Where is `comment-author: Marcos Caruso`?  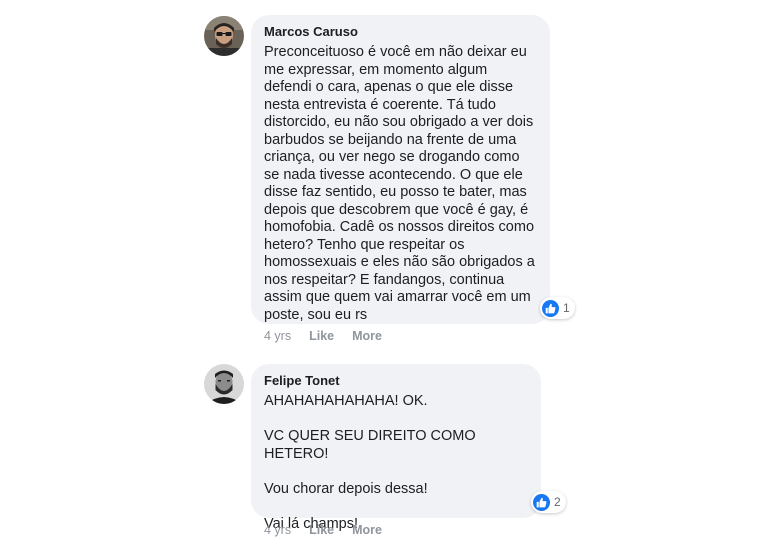
comment-author: Marcos Caruso is located at coordinates (401, 32).